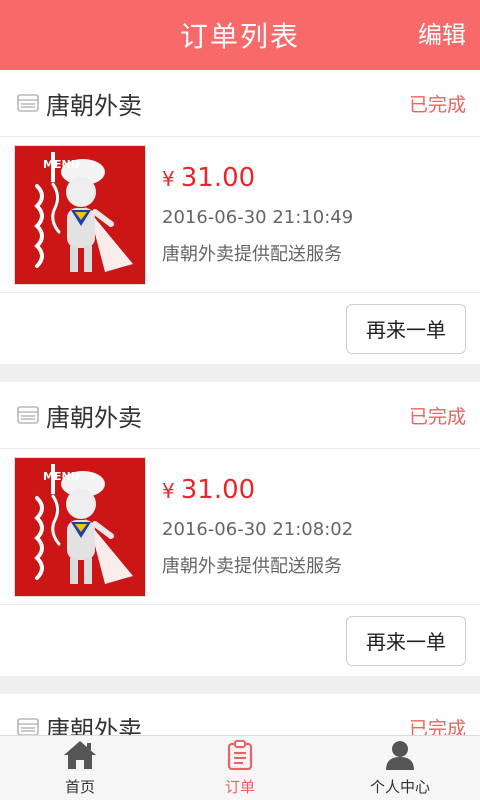 The height and width of the screenshot is (800, 480). I want to click on tab-home: 首页, so click(80, 768).